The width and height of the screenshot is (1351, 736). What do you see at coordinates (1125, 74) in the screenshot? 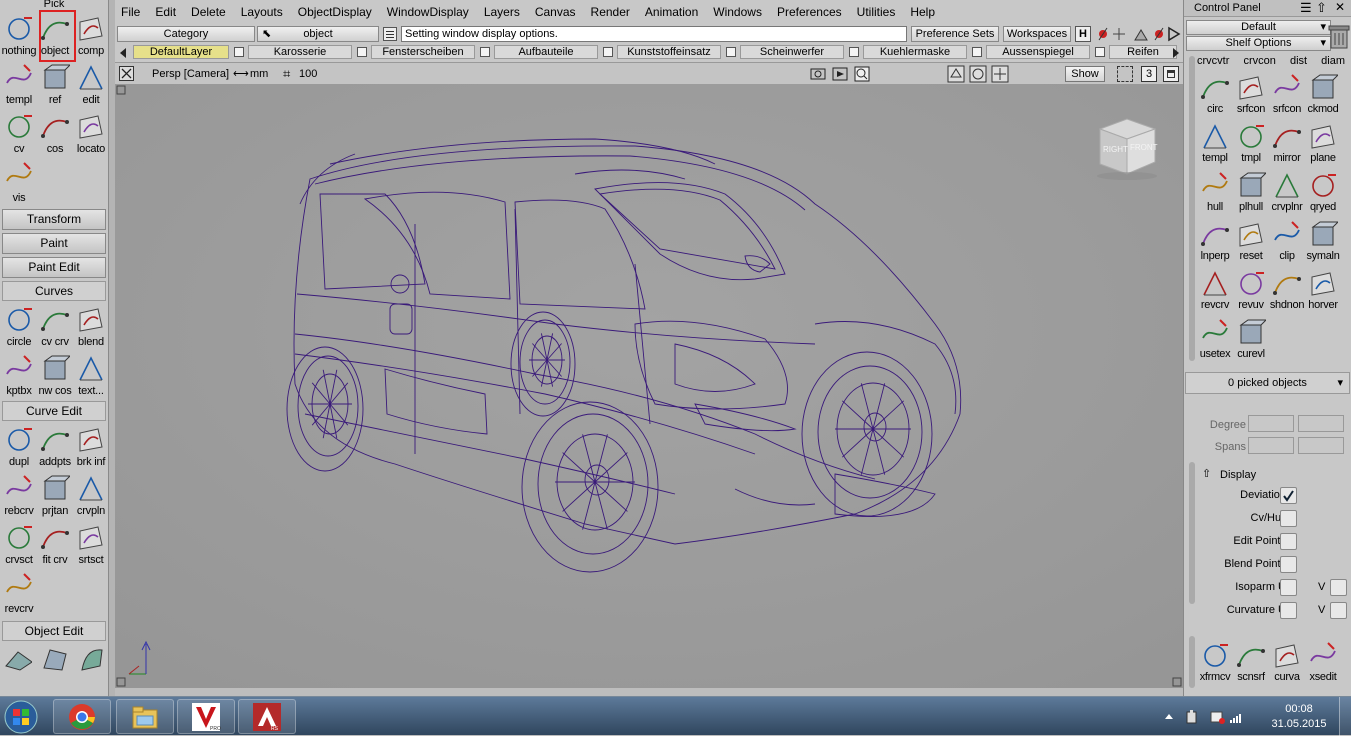
I see `window-toggle-icon` at bounding box center [1125, 74].